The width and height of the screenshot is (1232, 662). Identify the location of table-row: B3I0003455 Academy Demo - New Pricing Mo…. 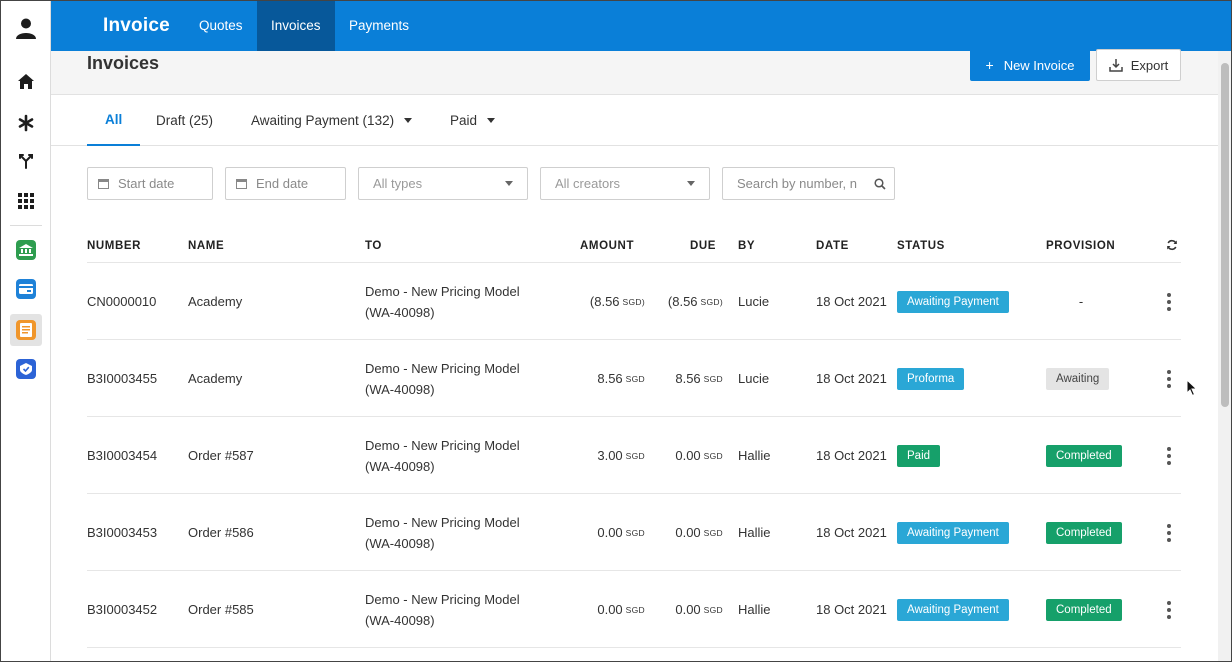
(634, 378).